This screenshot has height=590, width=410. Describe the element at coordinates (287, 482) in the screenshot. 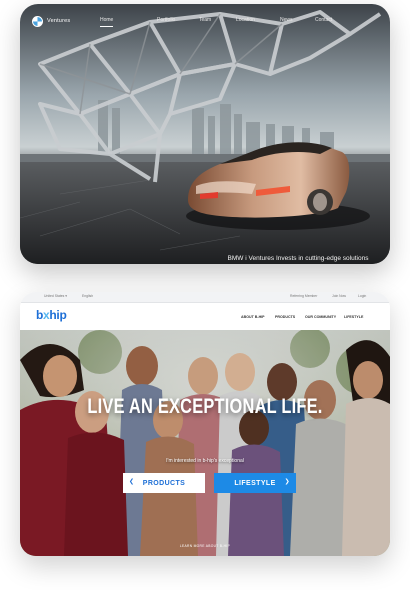

I see `chevron-right-icon: ❯` at that location.